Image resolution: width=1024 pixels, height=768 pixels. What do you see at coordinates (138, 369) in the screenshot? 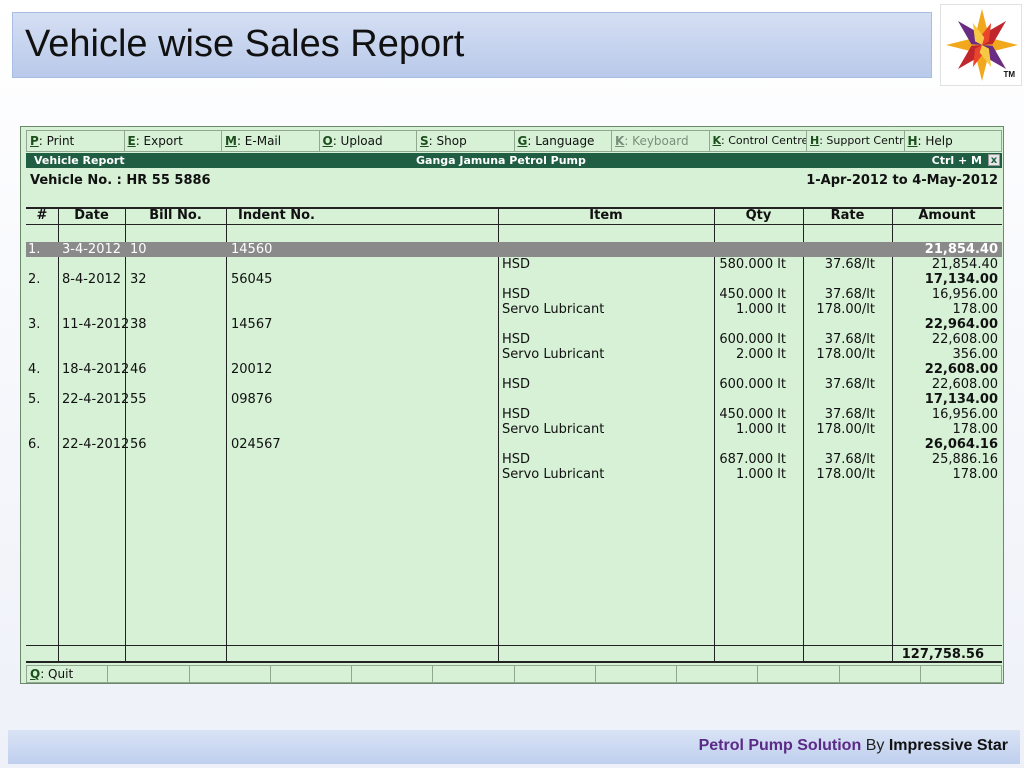
I see `bill-number: 46` at bounding box center [138, 369].